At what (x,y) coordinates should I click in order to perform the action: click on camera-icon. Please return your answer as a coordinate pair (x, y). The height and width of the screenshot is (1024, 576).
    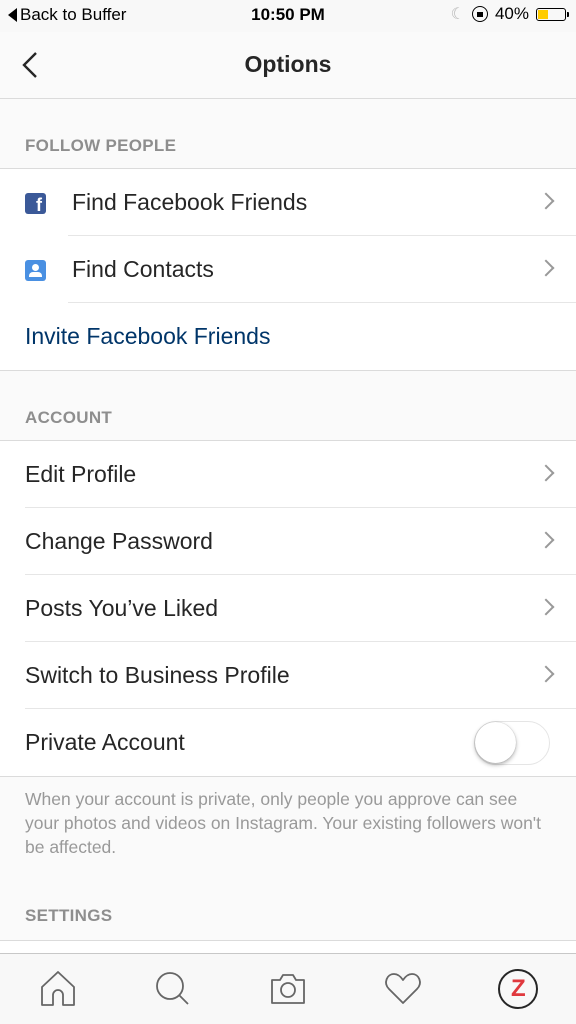
    Looking at the image, I should click on (288, 989).